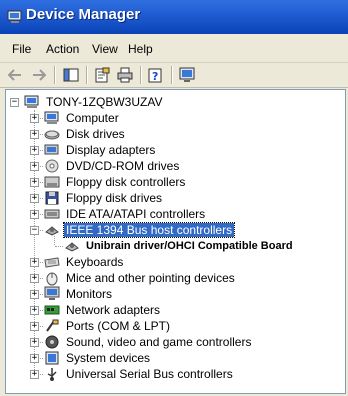 The width and height of the screenshot is (348, 396). I want to click on disk-drive-icon, so click(52, 134).